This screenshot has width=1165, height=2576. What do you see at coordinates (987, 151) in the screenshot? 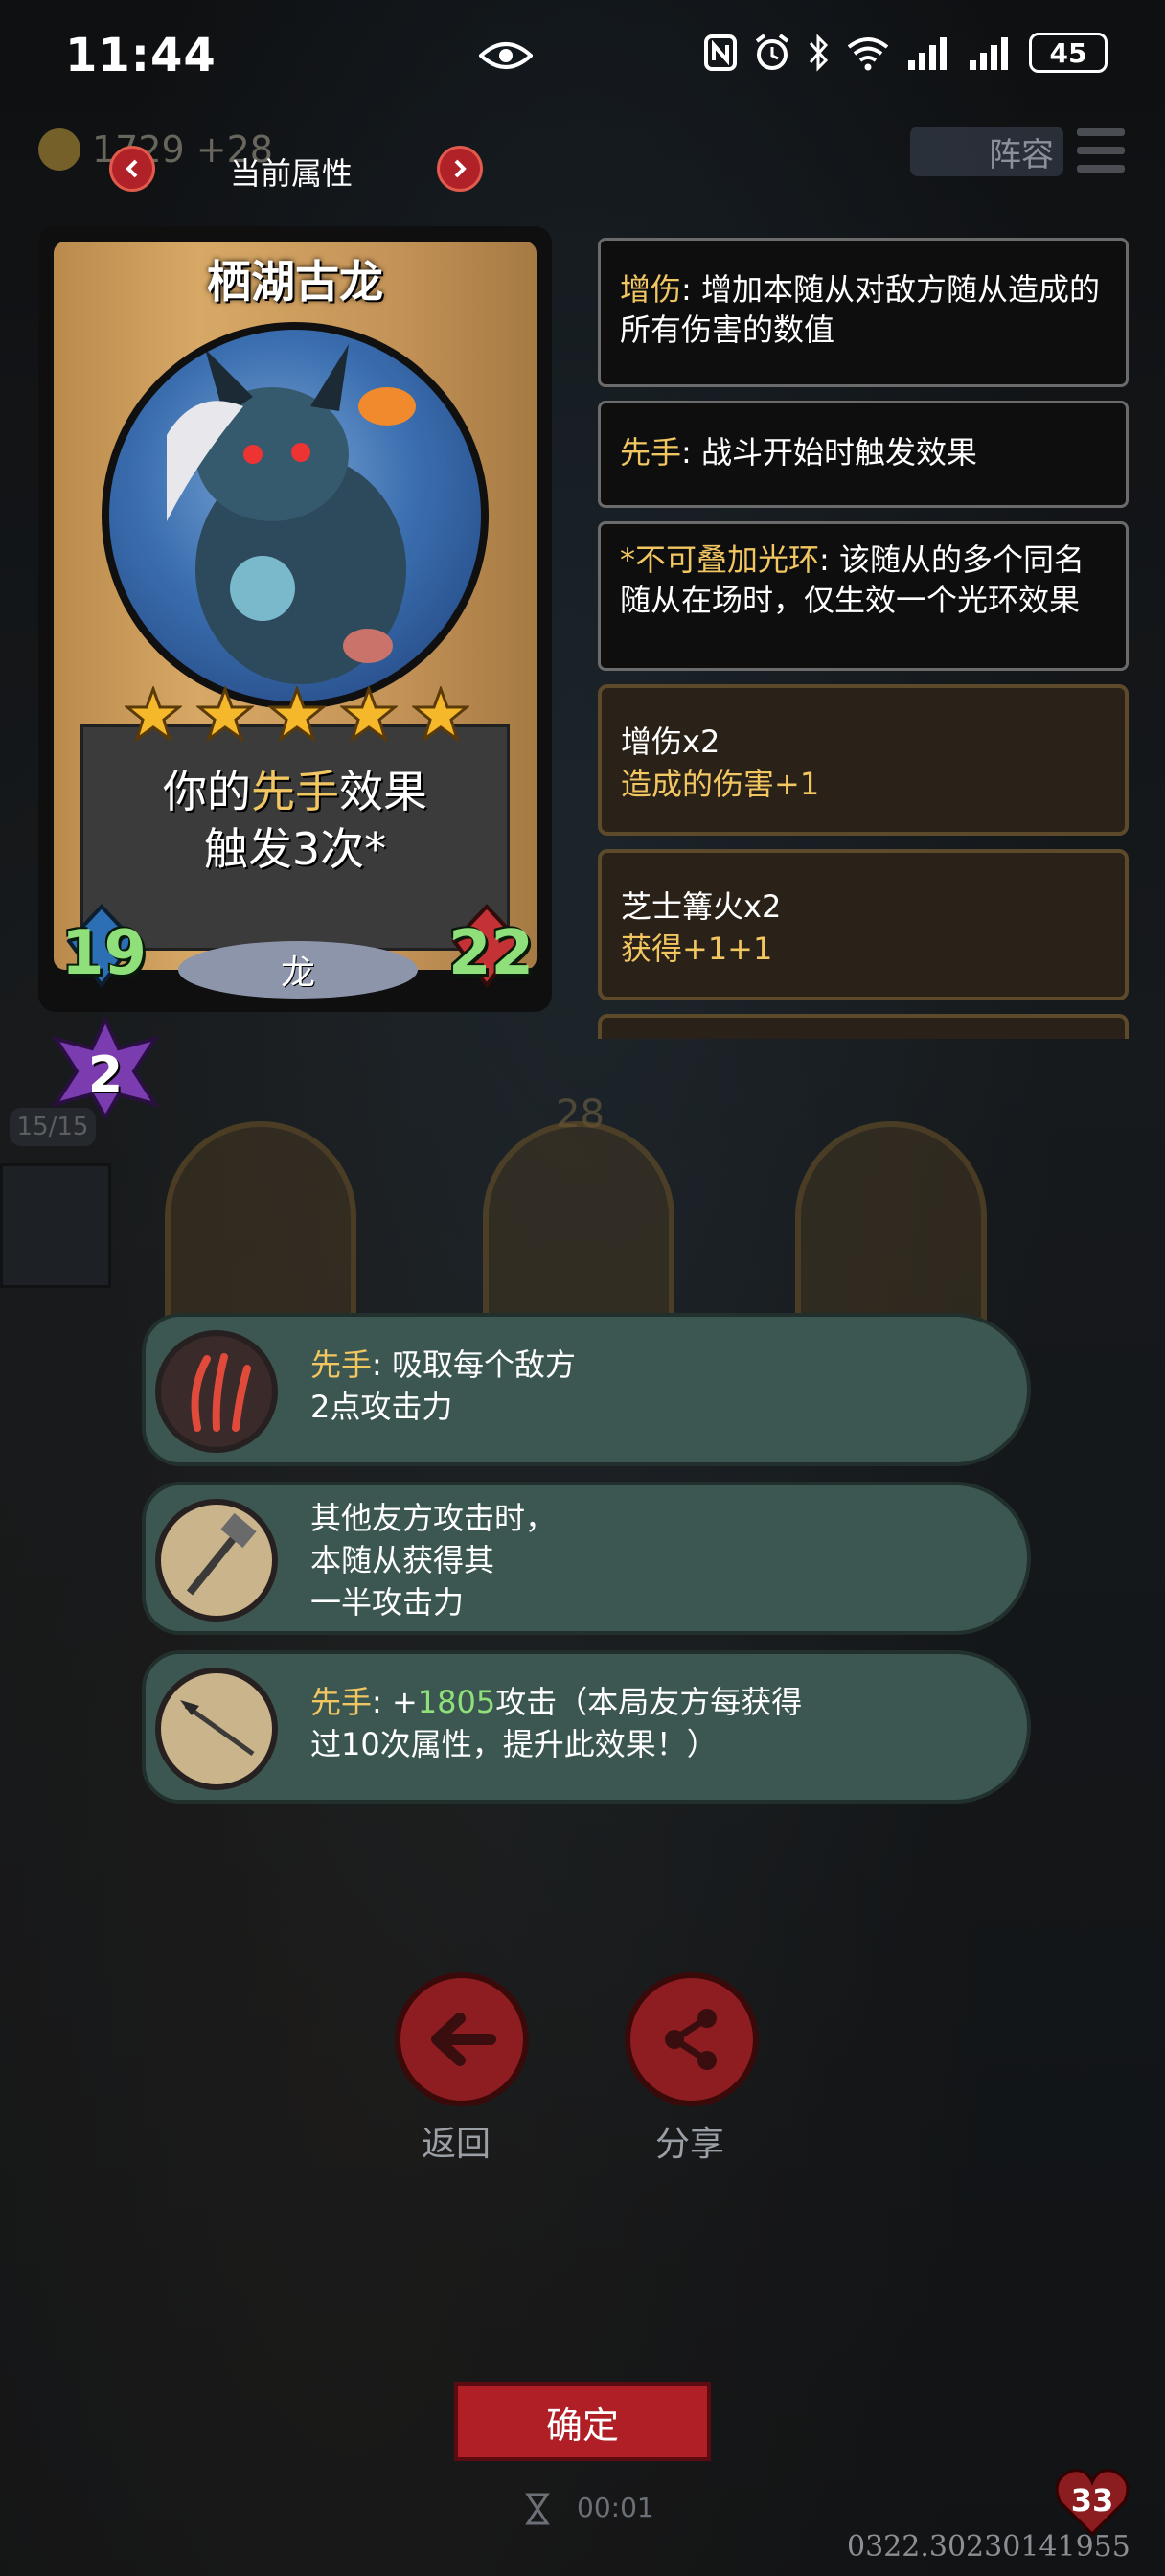
I see `lineup-button: 阵容` at bounding box center [987, 151].